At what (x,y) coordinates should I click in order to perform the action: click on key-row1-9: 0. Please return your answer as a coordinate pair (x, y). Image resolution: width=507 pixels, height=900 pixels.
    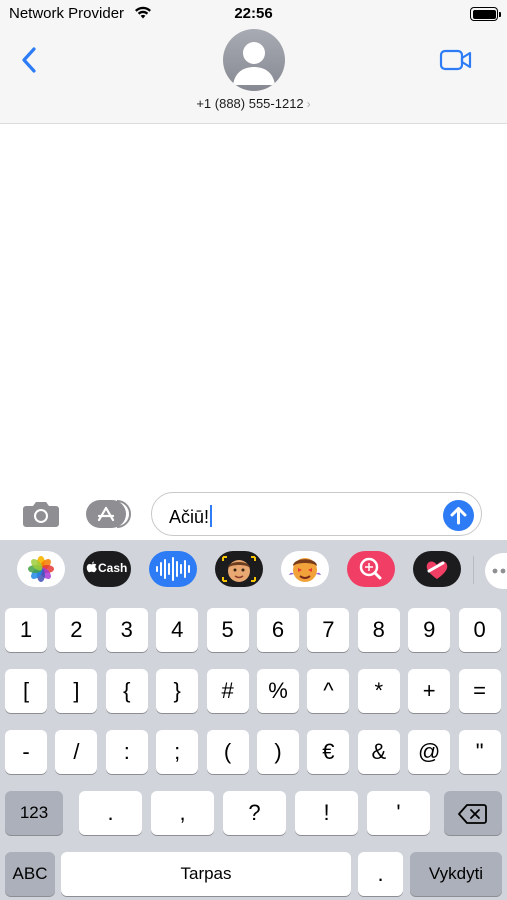
    Looking at the image, I should click on (479, 630).